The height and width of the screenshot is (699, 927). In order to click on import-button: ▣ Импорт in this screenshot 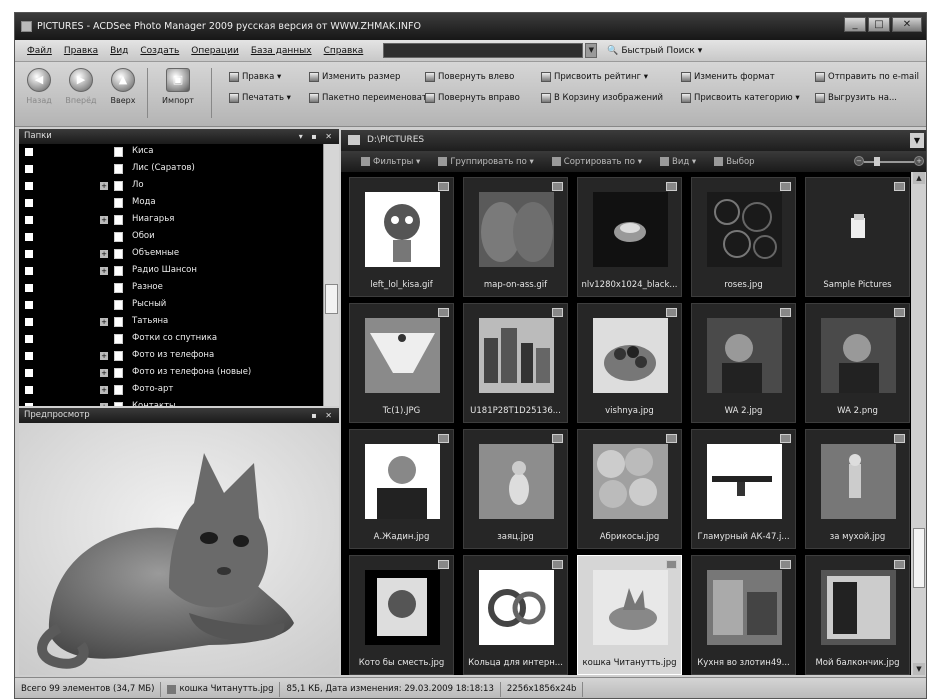, I will do `click(178, 86)`.